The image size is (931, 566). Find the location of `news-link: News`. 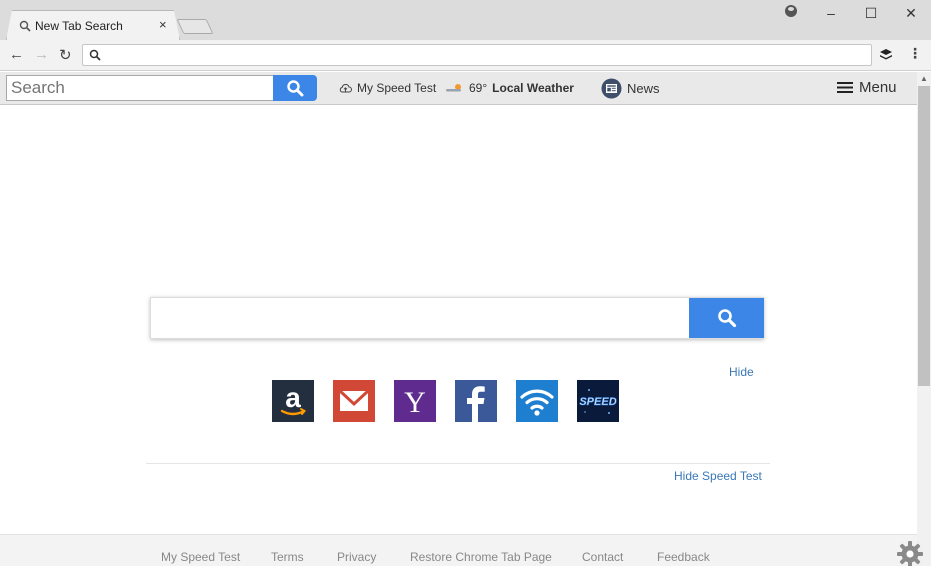

news-link: News is located at coordinates (630, 88).